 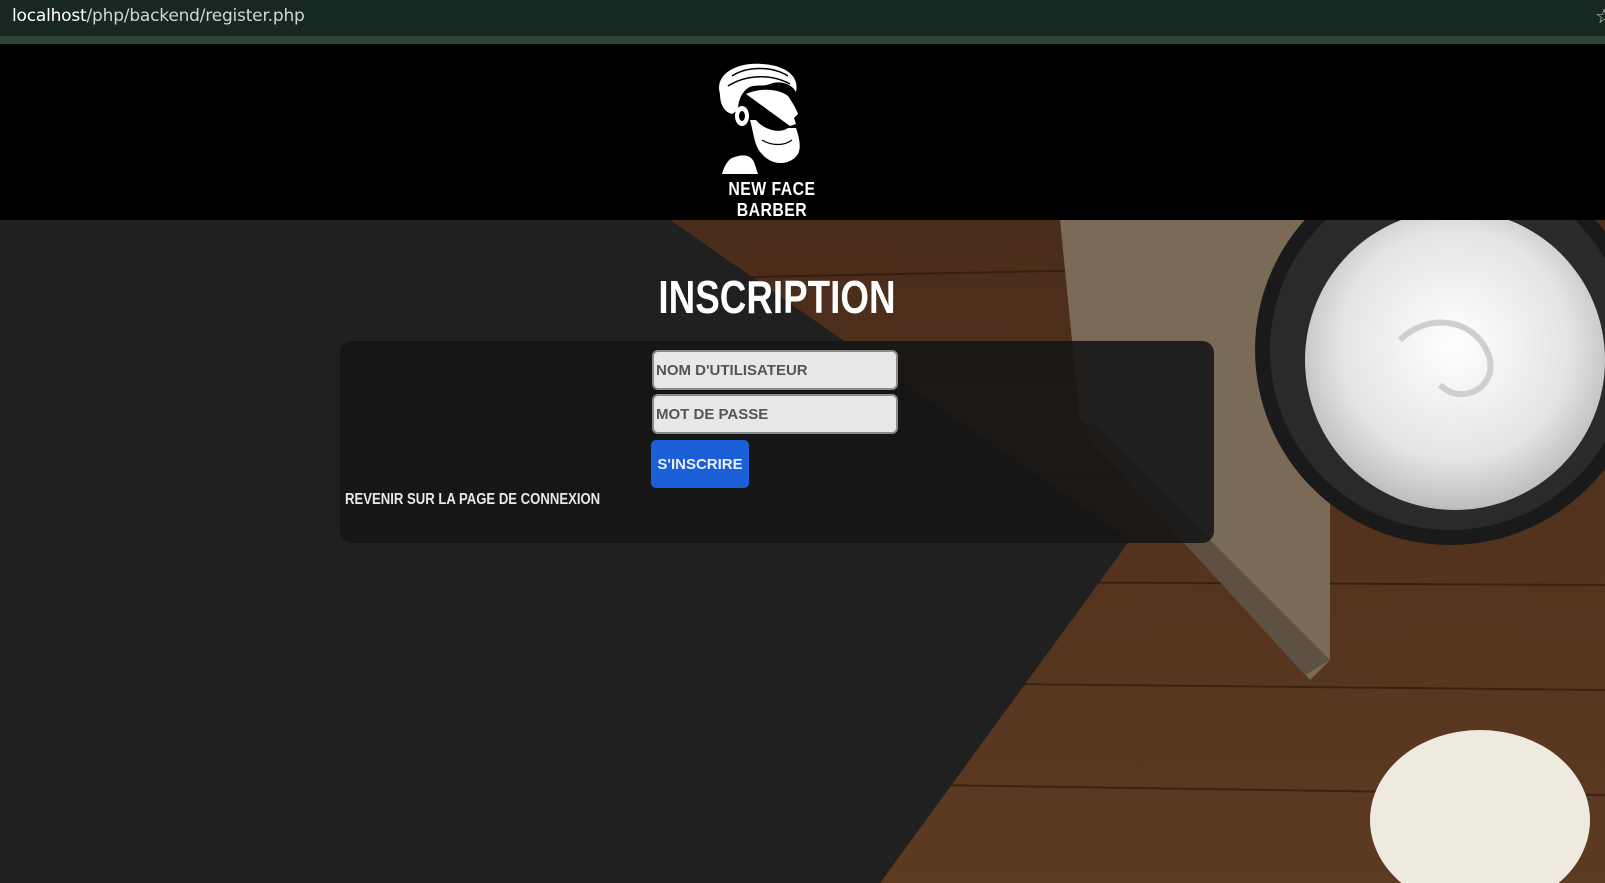 I want to click on password-input, so click(x=775, y=414).